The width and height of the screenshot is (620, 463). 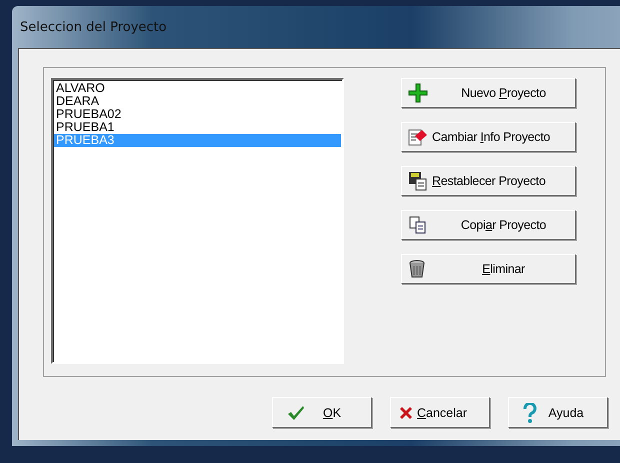 What do you see at coordinates (488, 181) in the screenshot?
I see `action-button: Restablecer Proyecto` at bounding box center [488, 181].